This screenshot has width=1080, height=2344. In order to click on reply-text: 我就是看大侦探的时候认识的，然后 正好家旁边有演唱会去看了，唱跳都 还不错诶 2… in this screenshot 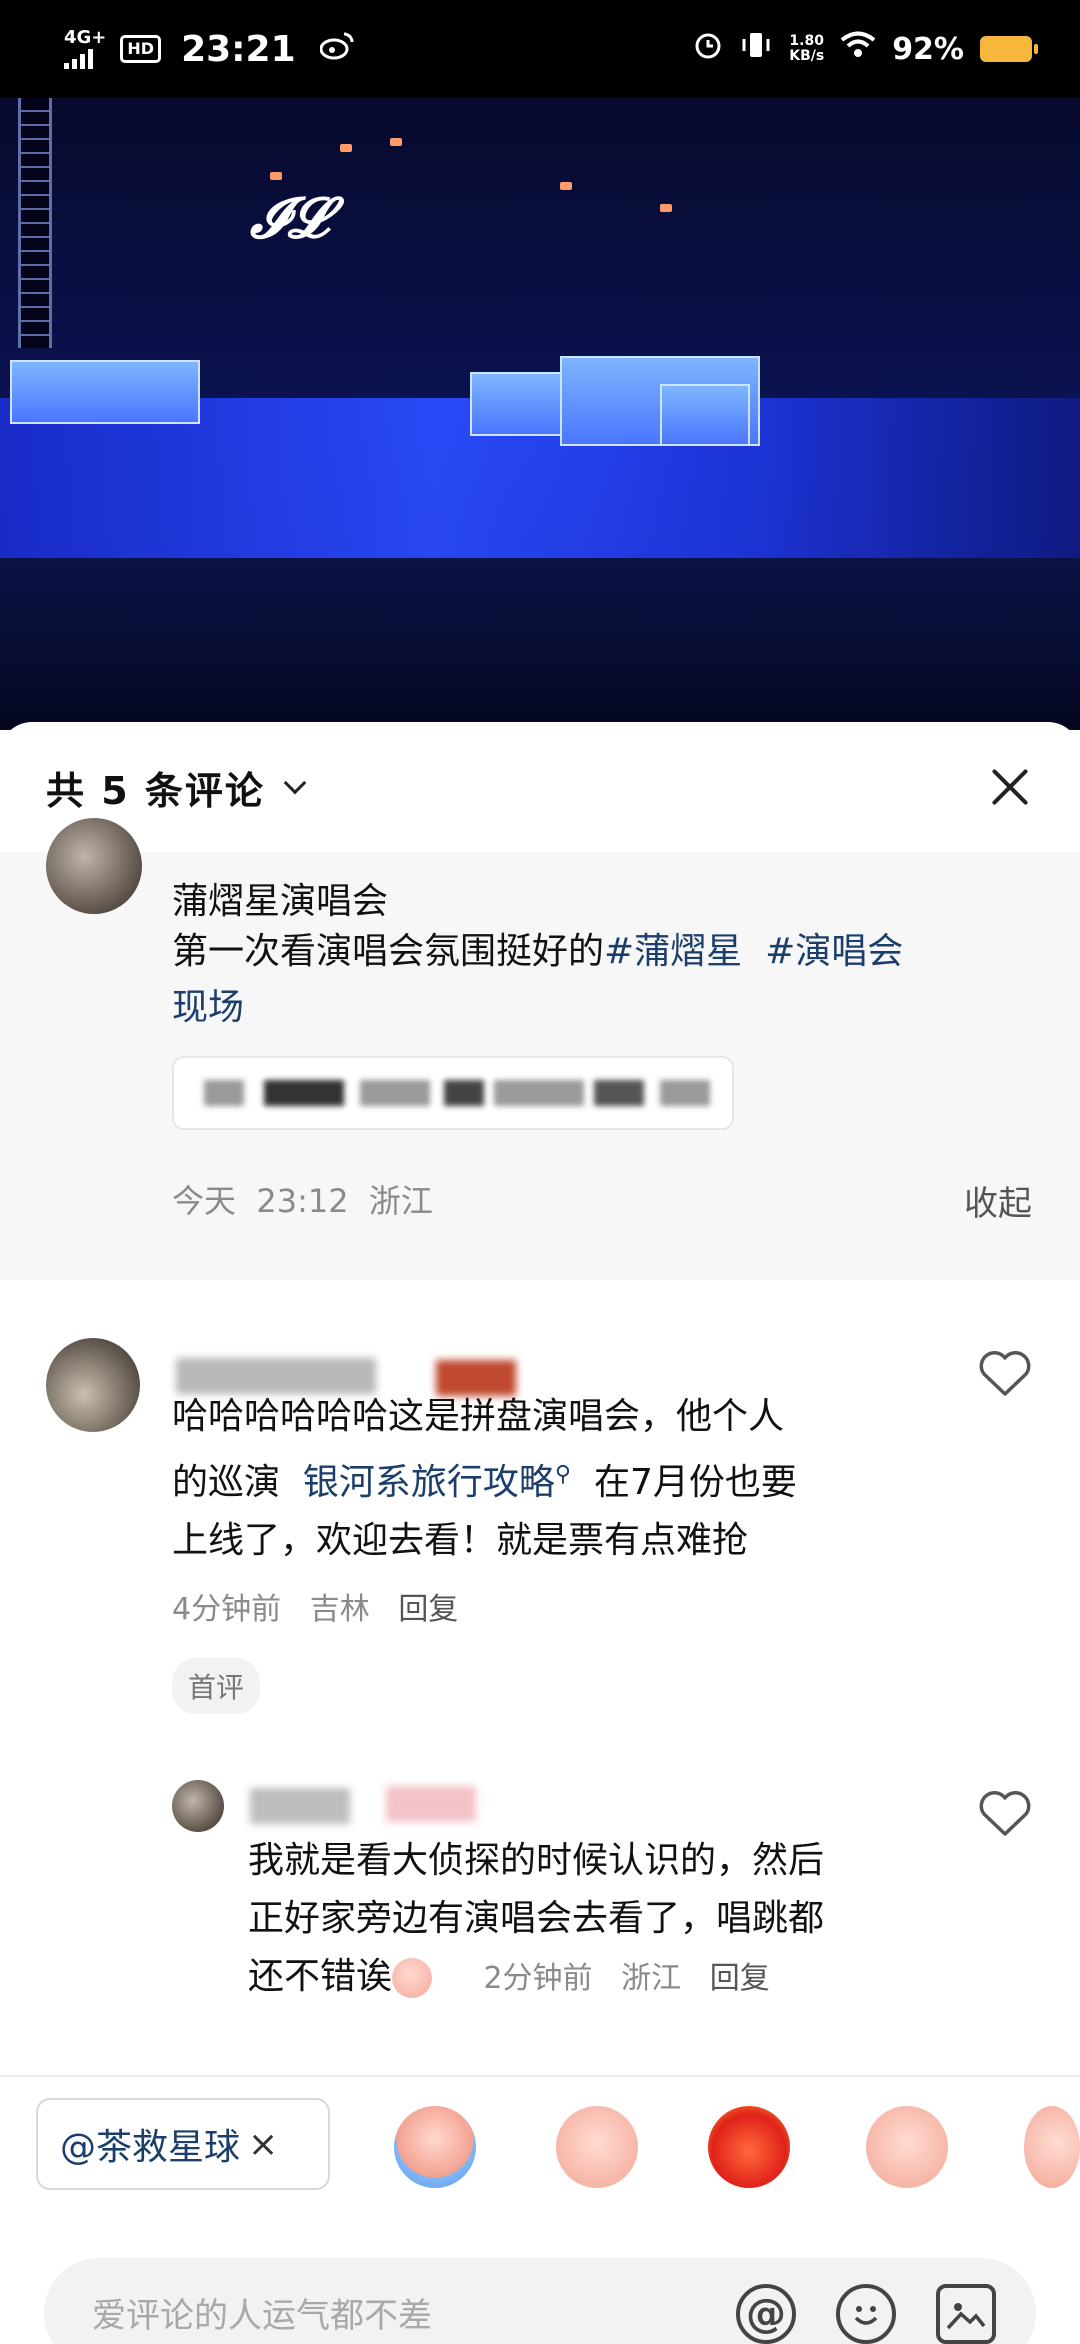, I will do `click(536, 1919)`.